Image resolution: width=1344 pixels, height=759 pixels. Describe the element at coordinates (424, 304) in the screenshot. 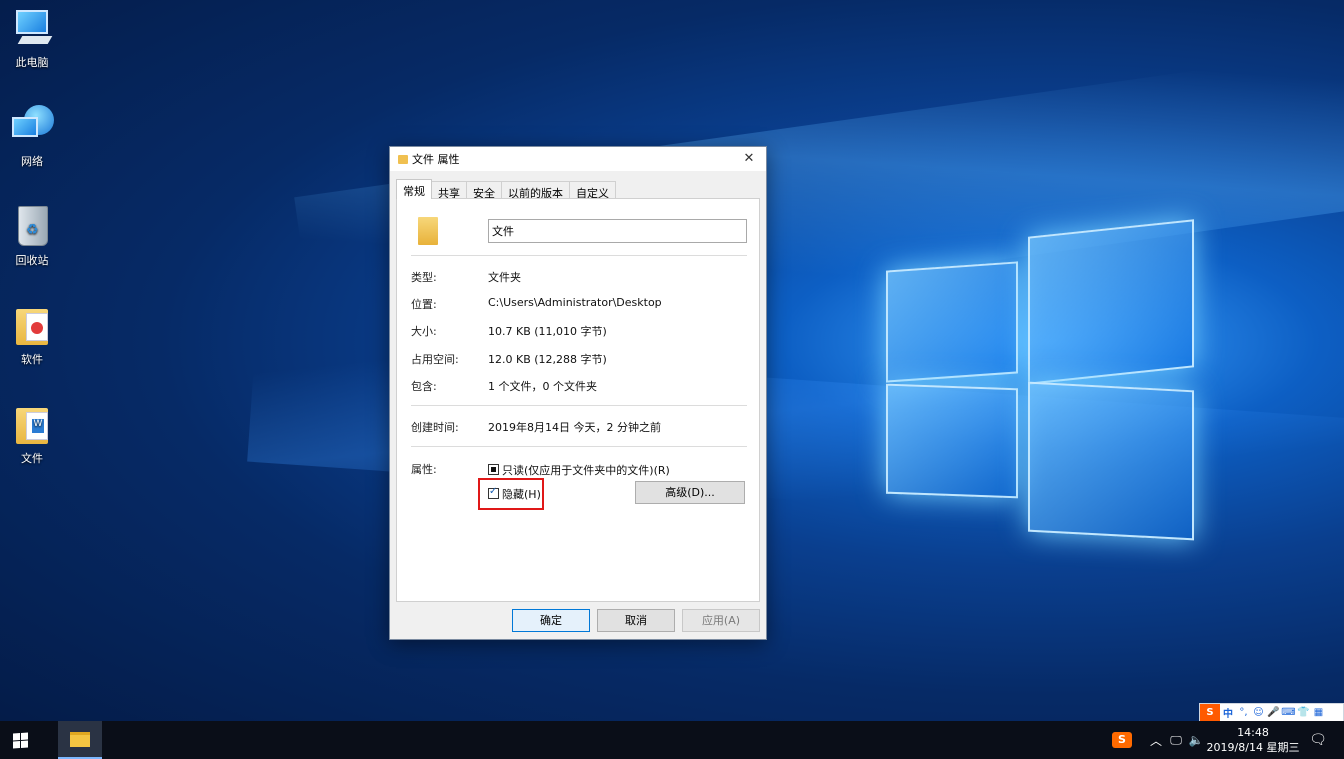

I see `location-label: 位置:` at that location.